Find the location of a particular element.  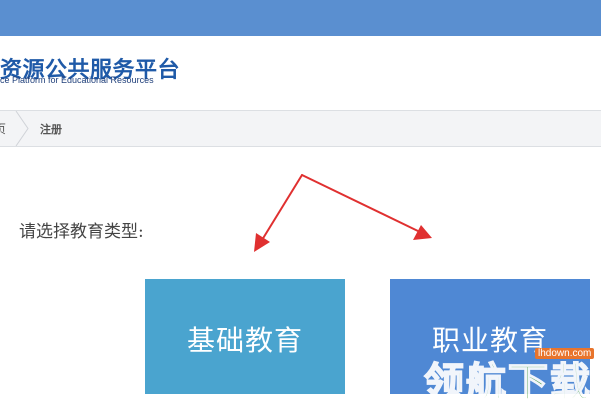

breadcrumb-home-link: 页 is located at coordinates (3, 128).